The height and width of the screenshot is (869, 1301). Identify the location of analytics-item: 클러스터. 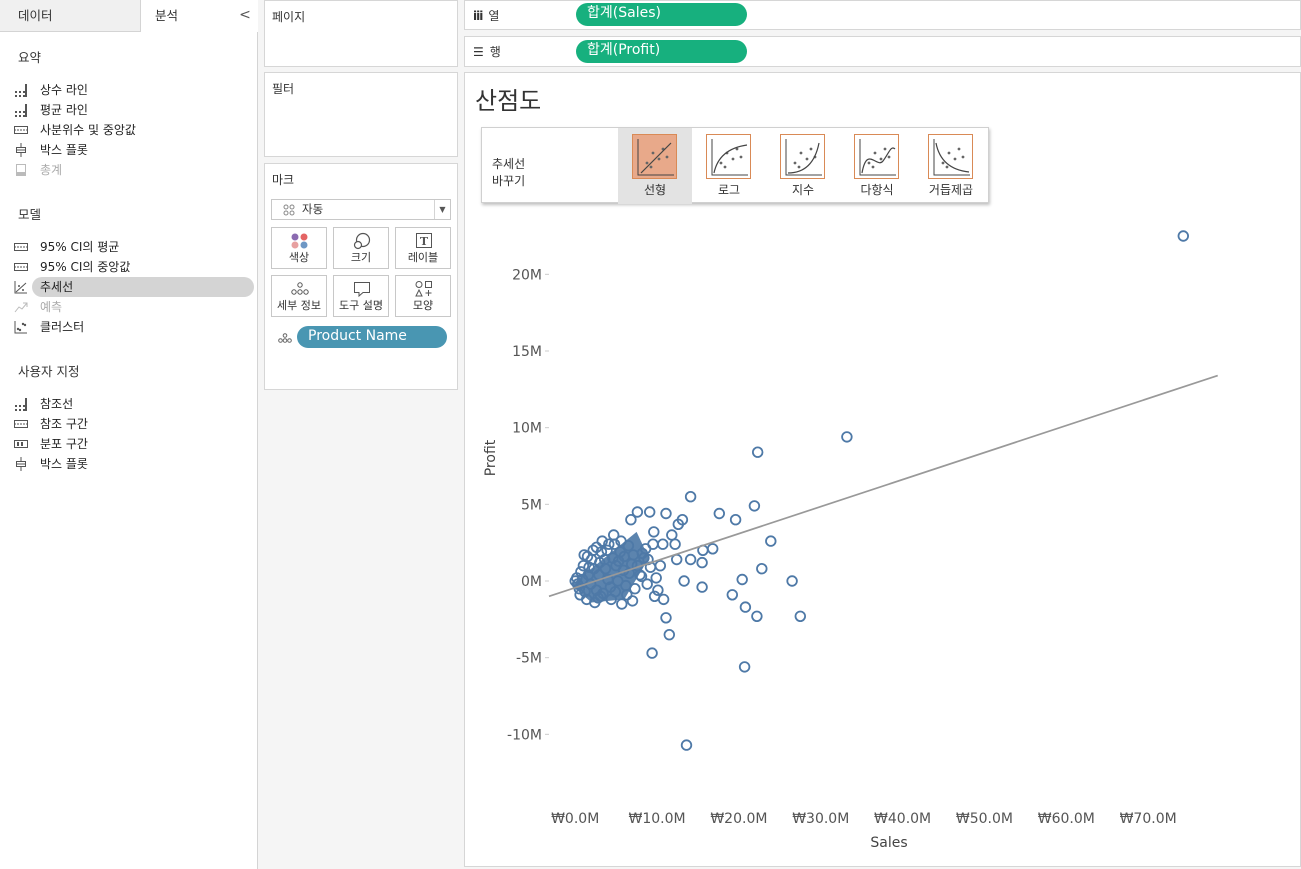
(134, 327).